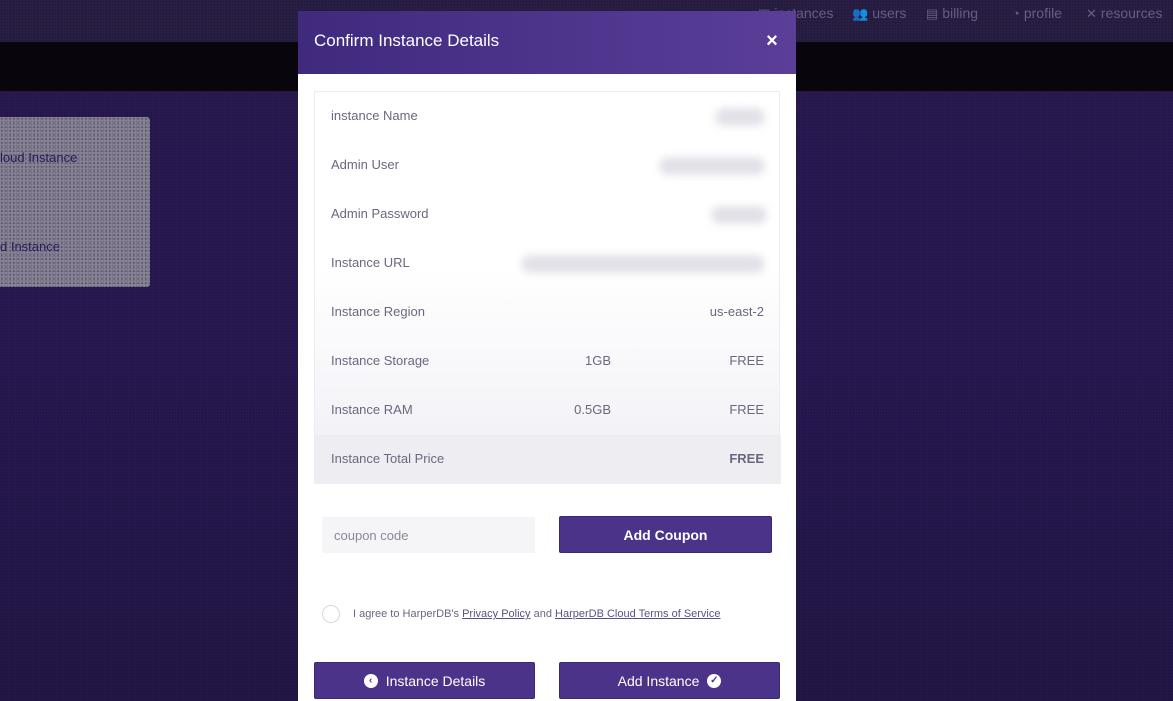  Describe the element at coordinates (592, 409) in the screenshot. I see `row-amount: 0.5GB` at that location.